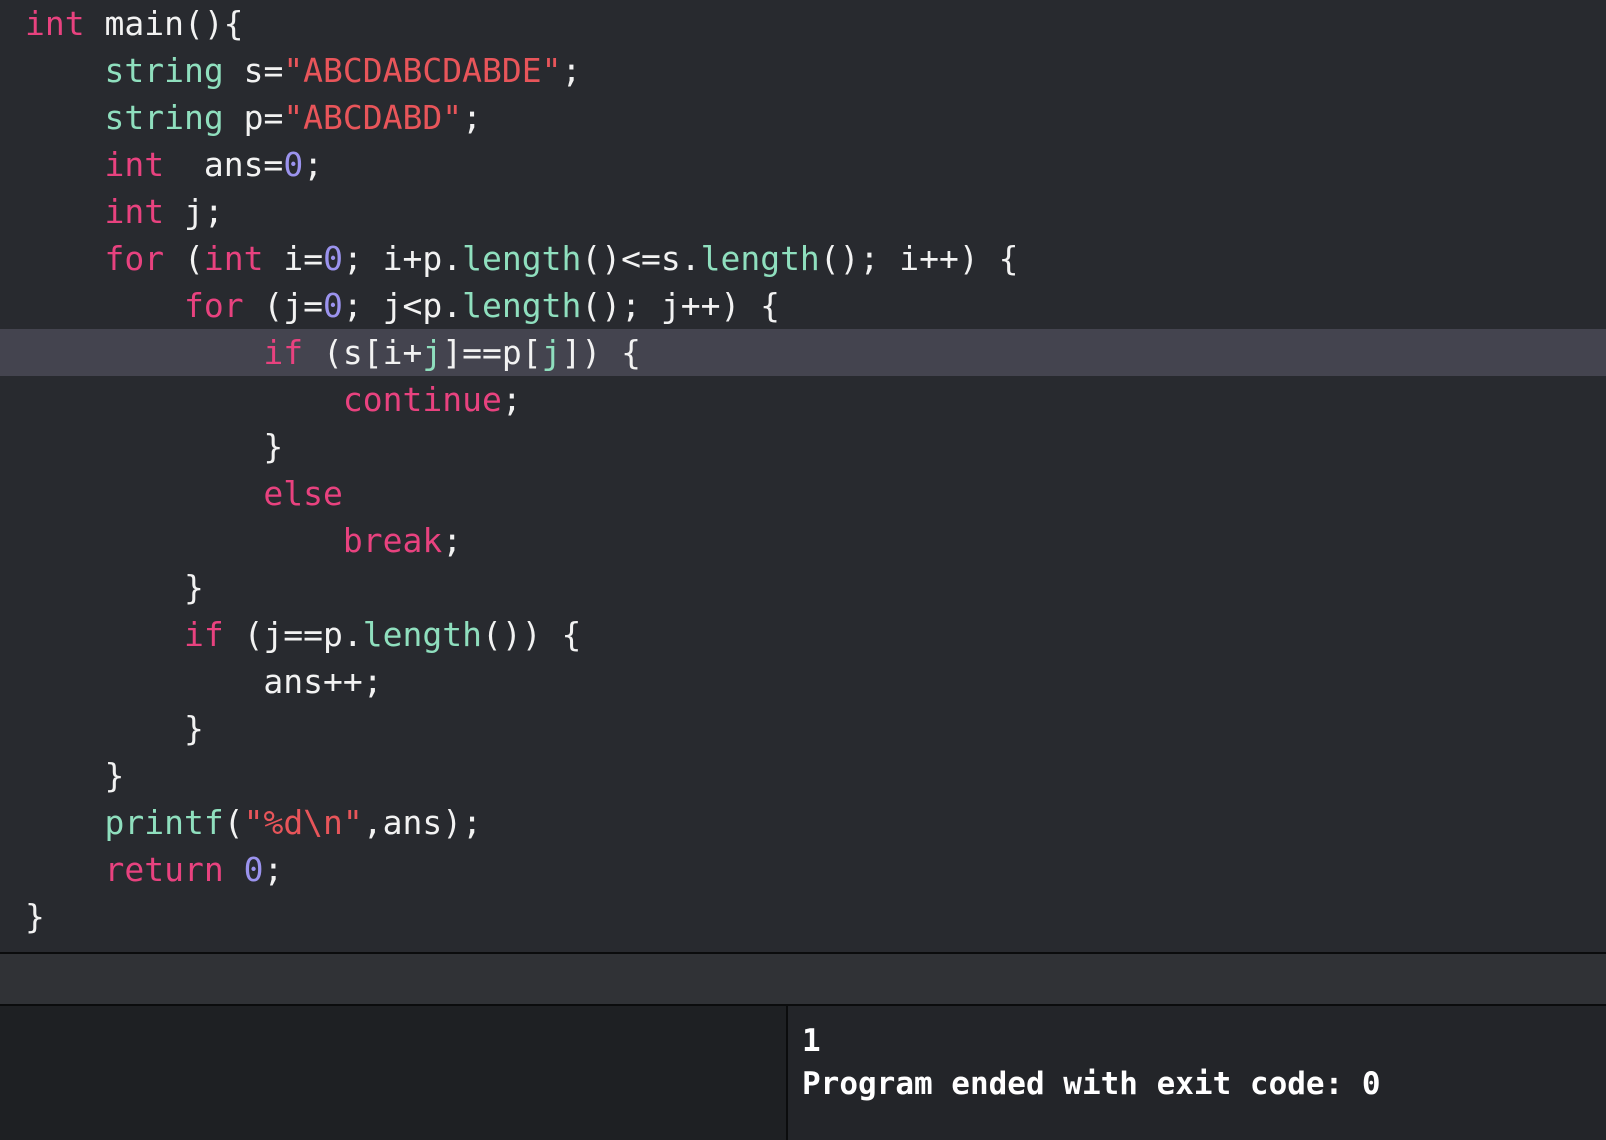  Describe the element at coordinates (532, 634) in the screenshot. I see `code-token-plain: ()) {` at that location.